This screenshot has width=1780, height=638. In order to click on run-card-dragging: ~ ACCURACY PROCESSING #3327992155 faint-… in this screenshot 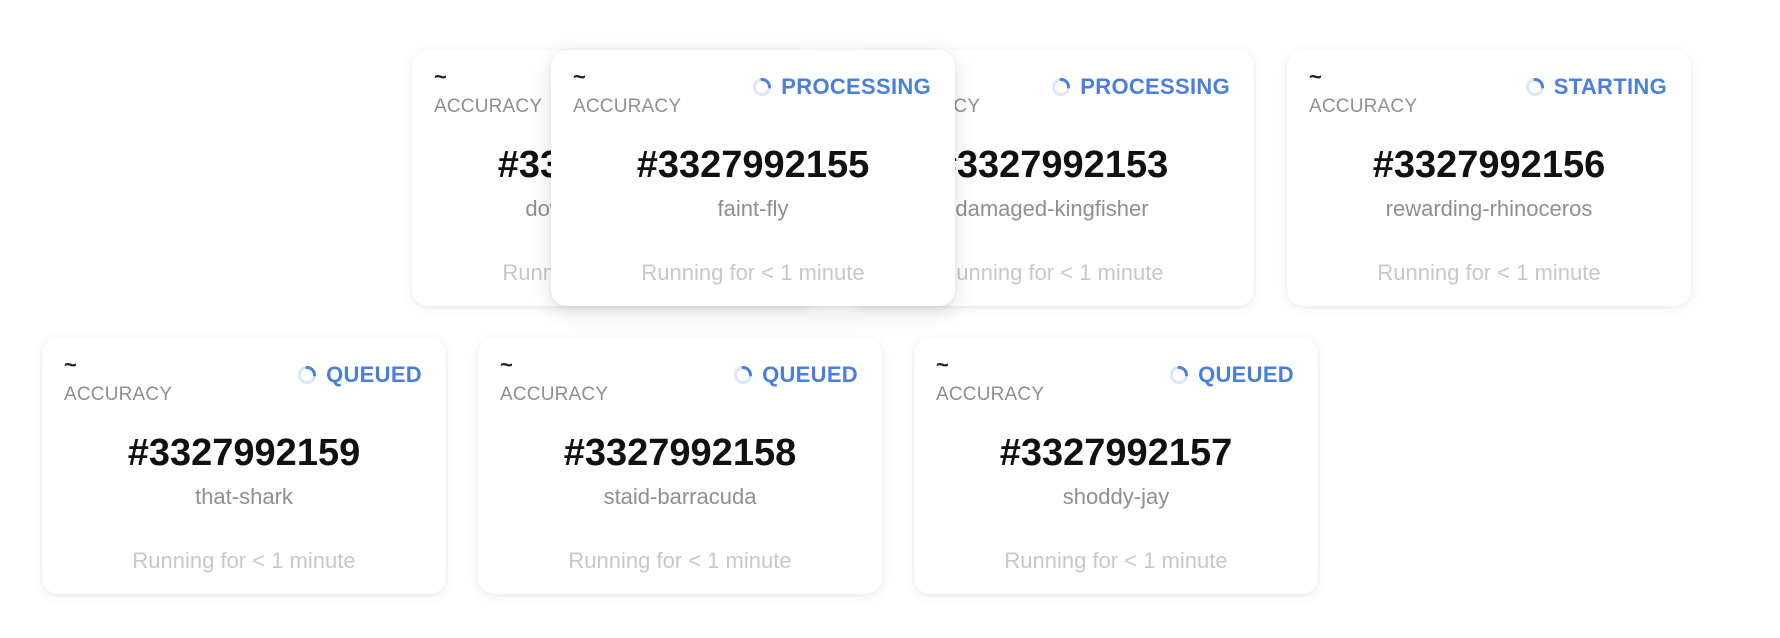, I will do `click(753, 178)`.